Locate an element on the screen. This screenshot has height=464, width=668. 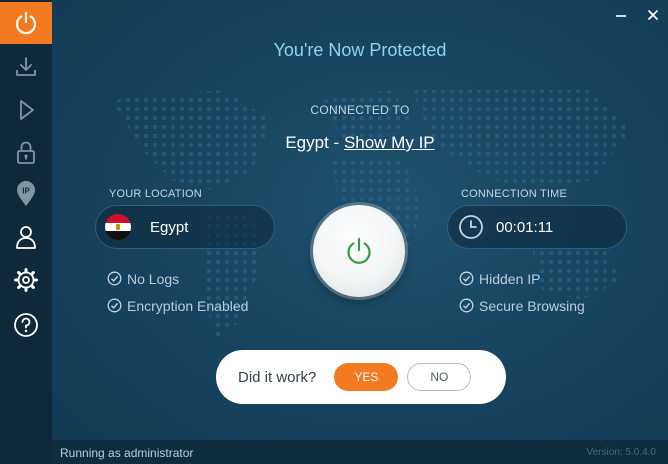
minimize-button is located at coordinates (621, 15).